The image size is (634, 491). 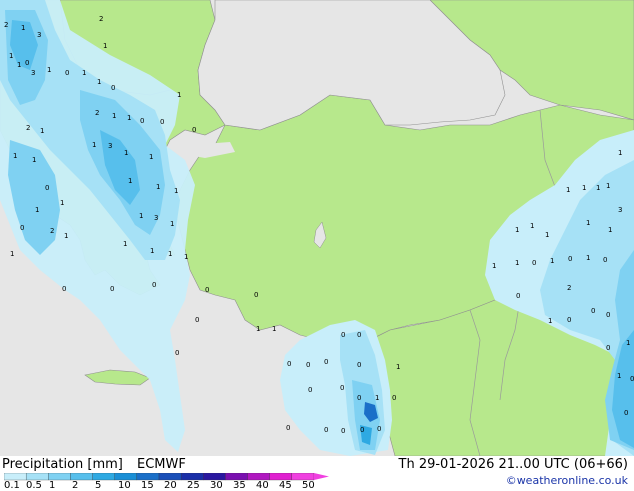 I want to click on legend-tick-label: 40, so click(x=262, y=485).